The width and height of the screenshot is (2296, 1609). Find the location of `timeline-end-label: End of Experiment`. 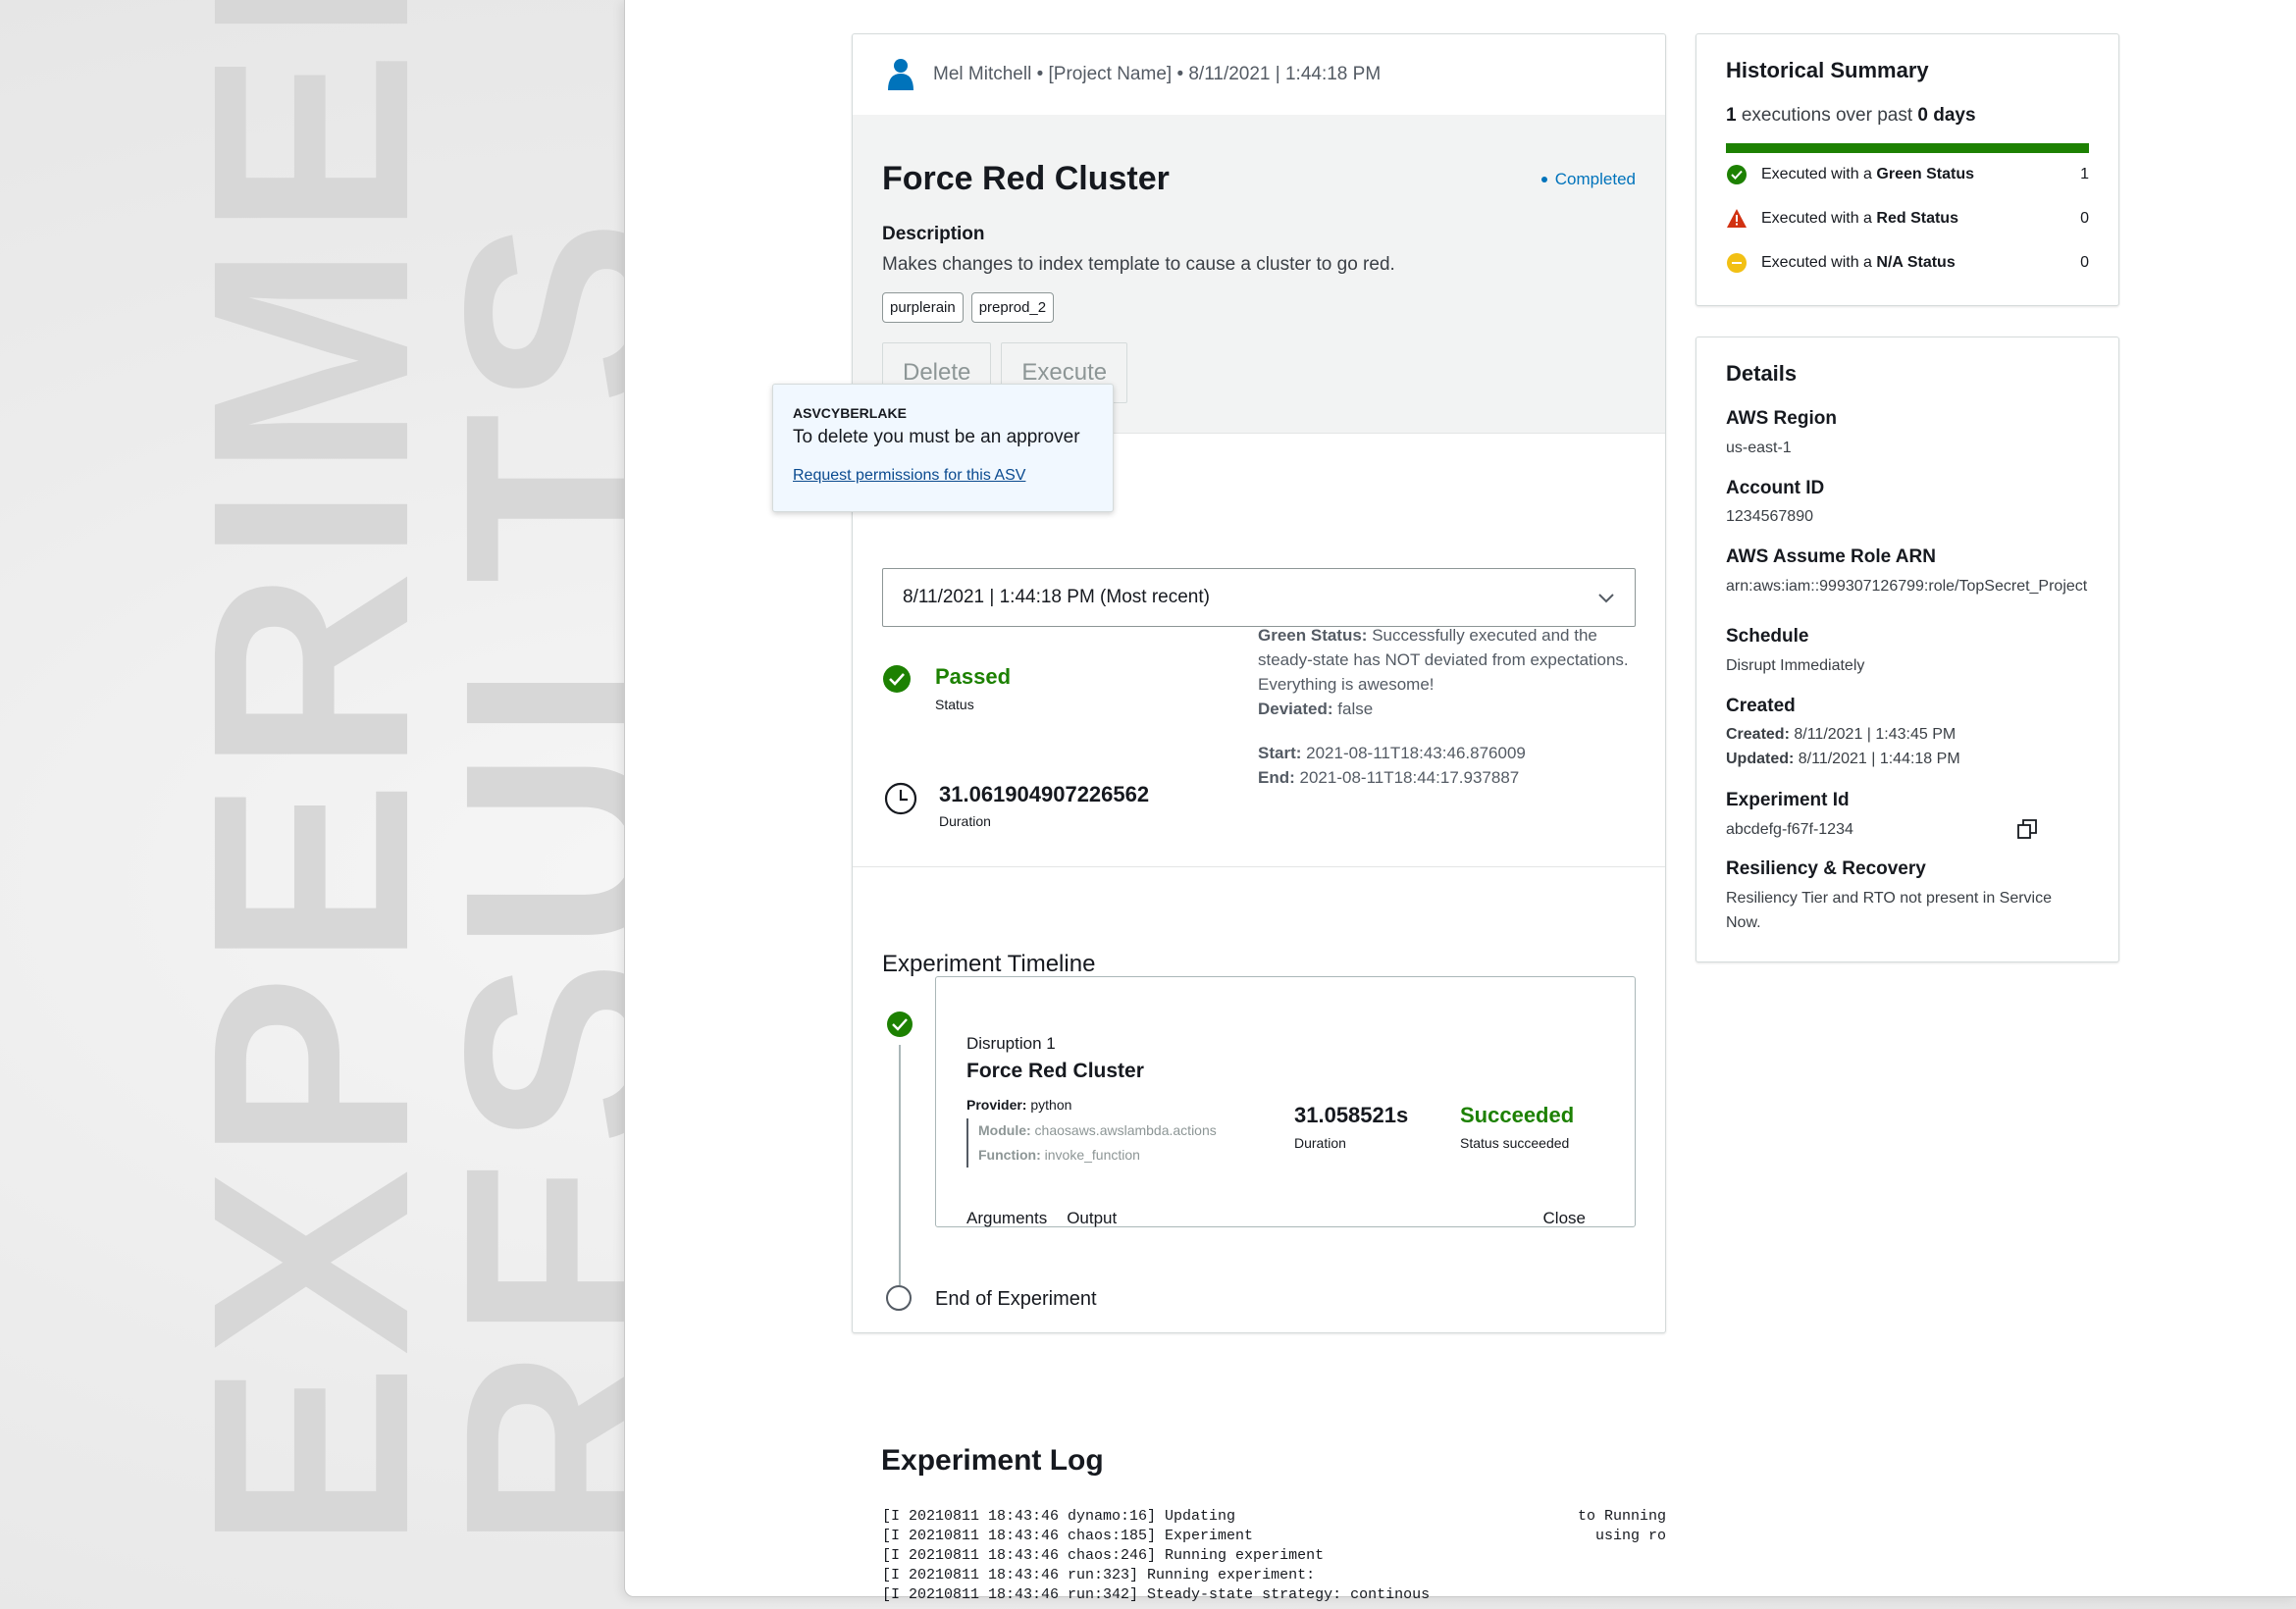

timeline-end-label: End of Experiment is located at coordinates (1016, 1299).